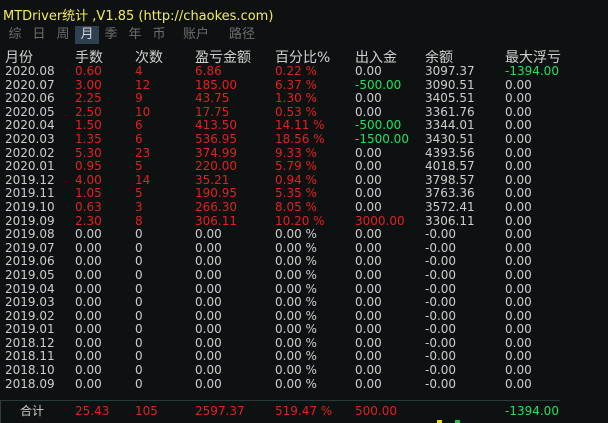 The image size is (608, 423). Describe the element at coordinates (376, 411) in the screenshot. I see `total-io: 500.00` at that location.